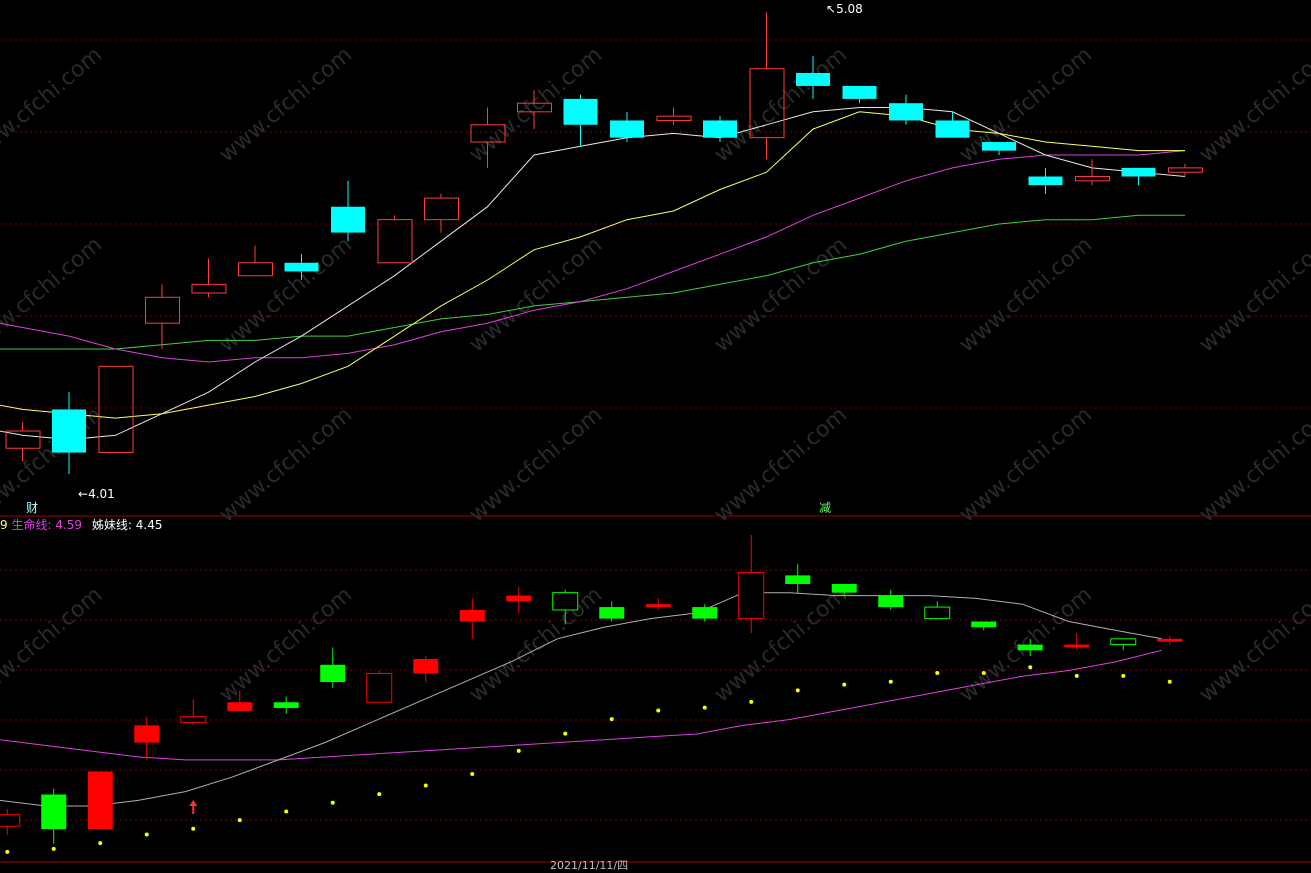 This screenshot has width=1311, height=873. Describe the element at coordinates (849, 9) in the screenshot. I see `high-price-label: 5.08` at that location.